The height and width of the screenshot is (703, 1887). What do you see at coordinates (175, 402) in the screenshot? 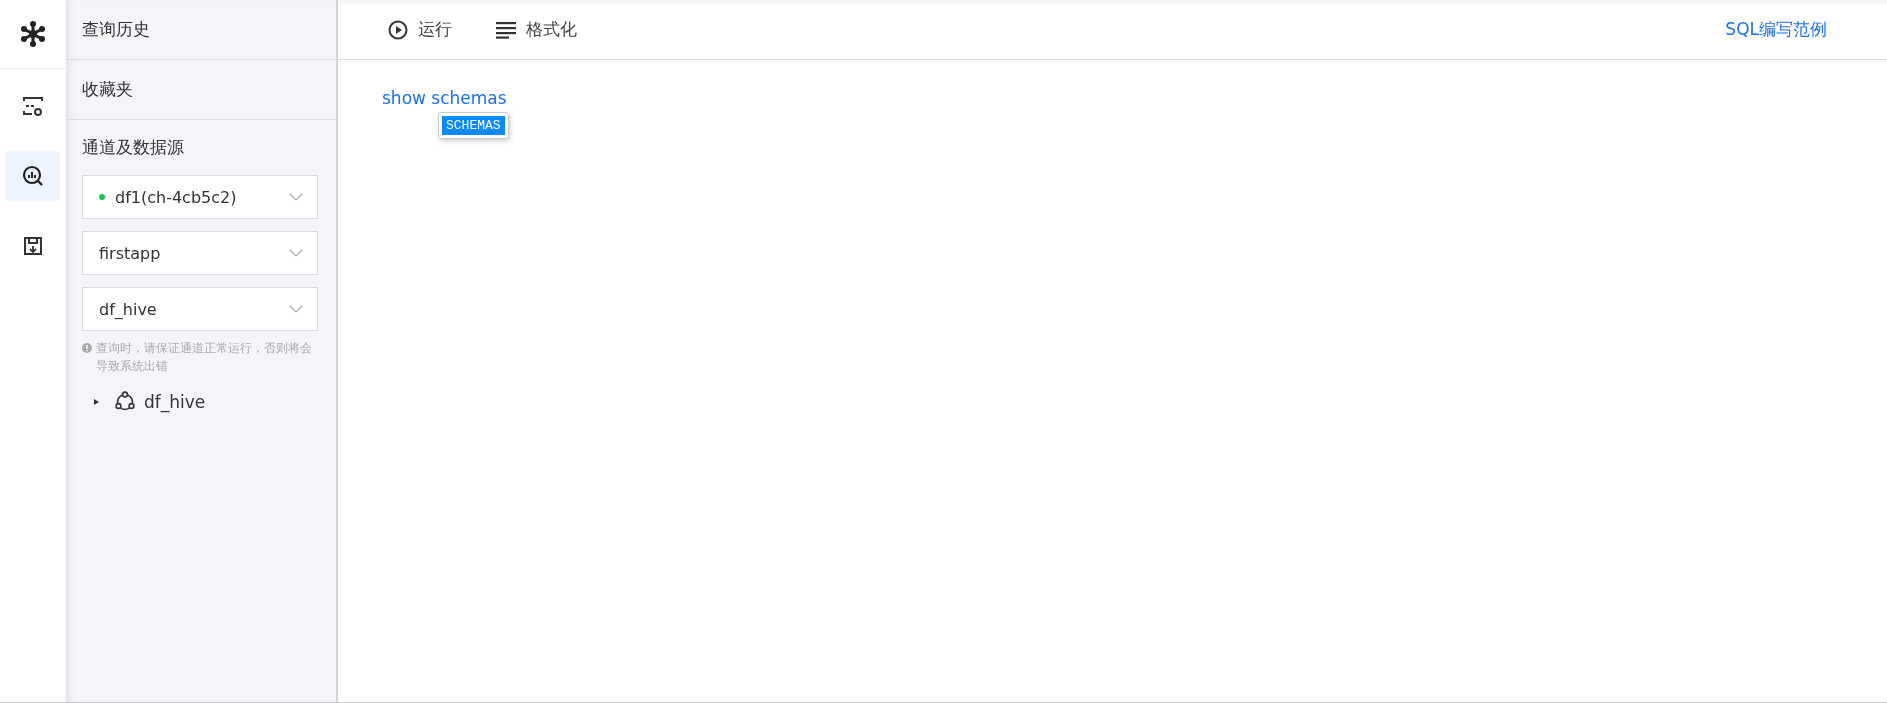
I see `tree-item: df_hive` at bounding box center [175, 402].